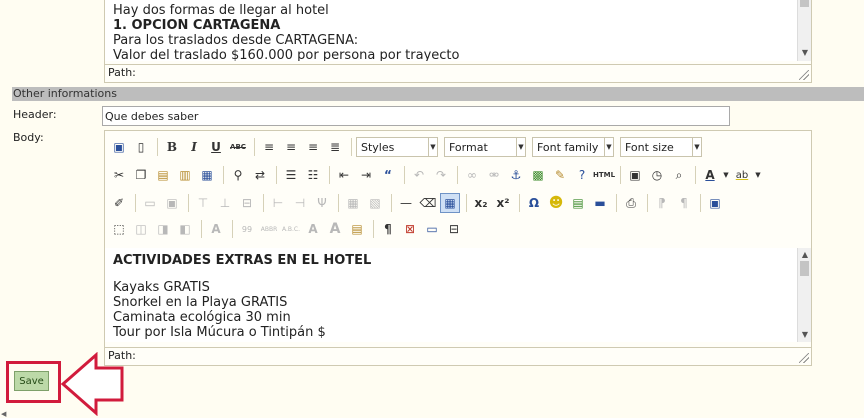 This screenshot has width=864, height=418. I want to click on strikethrough-button: ABC, so click(238, 147).